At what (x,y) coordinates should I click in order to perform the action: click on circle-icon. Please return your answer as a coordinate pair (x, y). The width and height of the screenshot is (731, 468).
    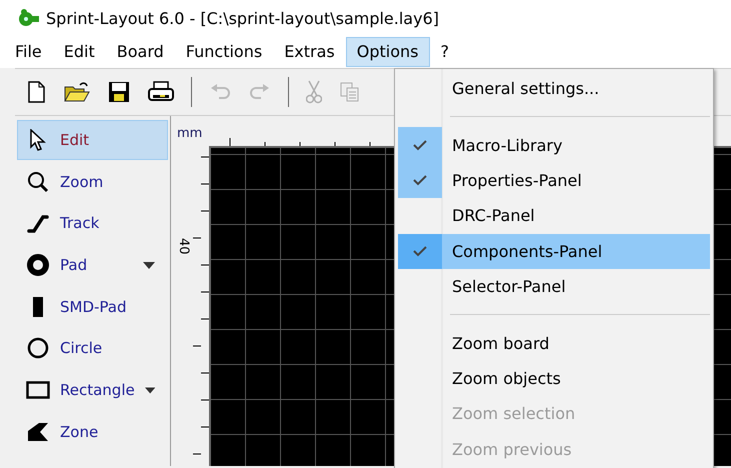
    Looking at the image, I should click on (38, 348).